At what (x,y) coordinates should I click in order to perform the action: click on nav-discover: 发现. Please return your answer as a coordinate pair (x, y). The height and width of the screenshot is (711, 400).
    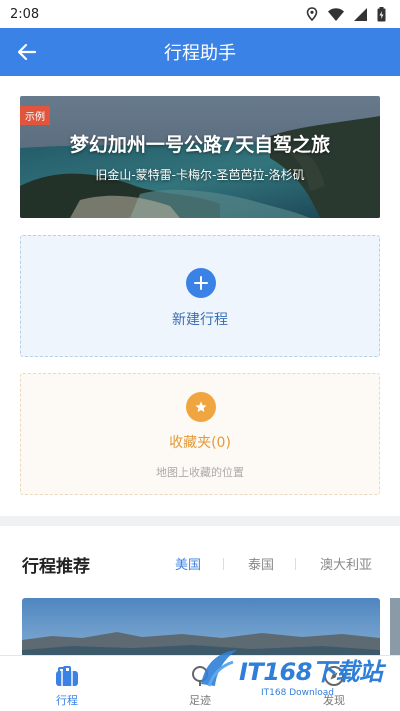
    Looking at the image, I should click on (334, 683).